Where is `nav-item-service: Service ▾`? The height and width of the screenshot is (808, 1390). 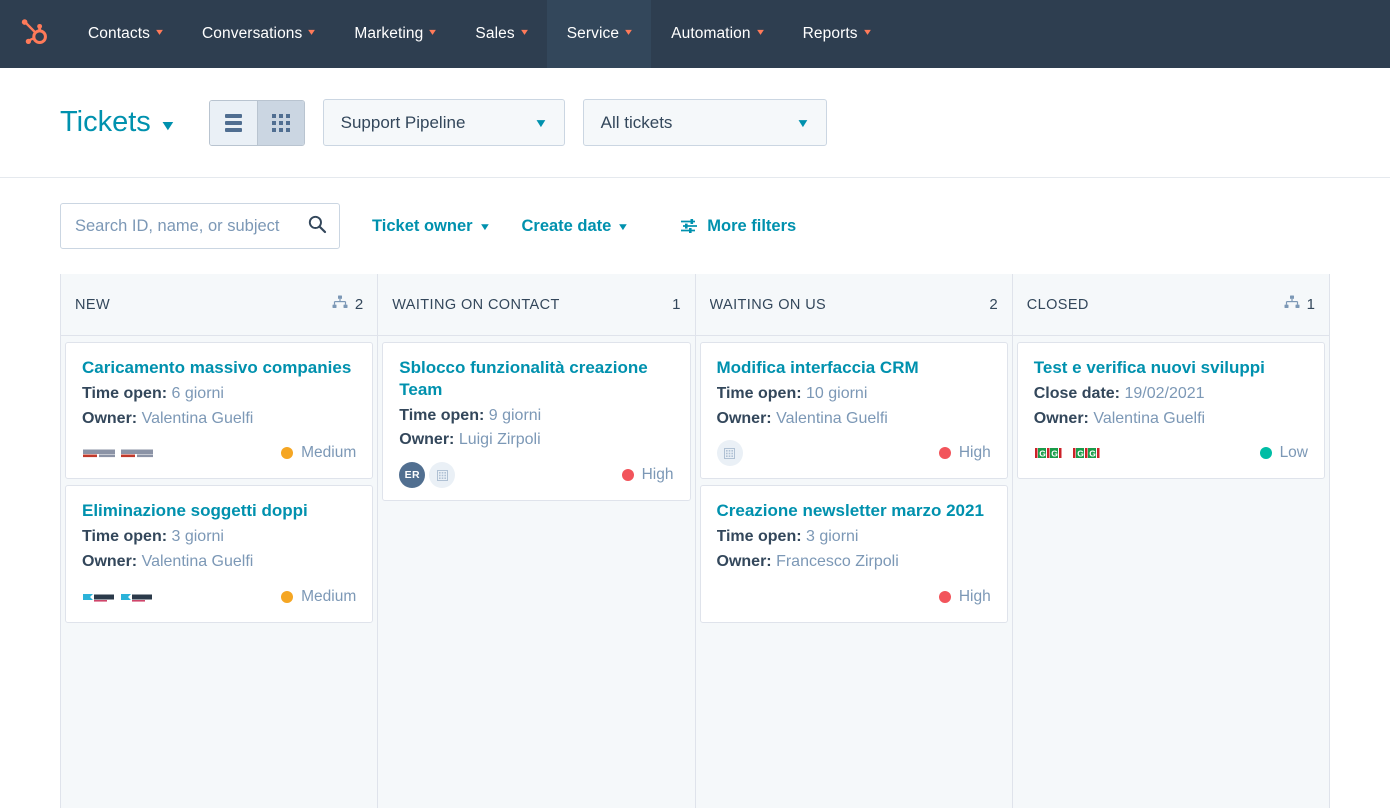
nav-item-service: Service ▾ is located at coordinates (599, 34).